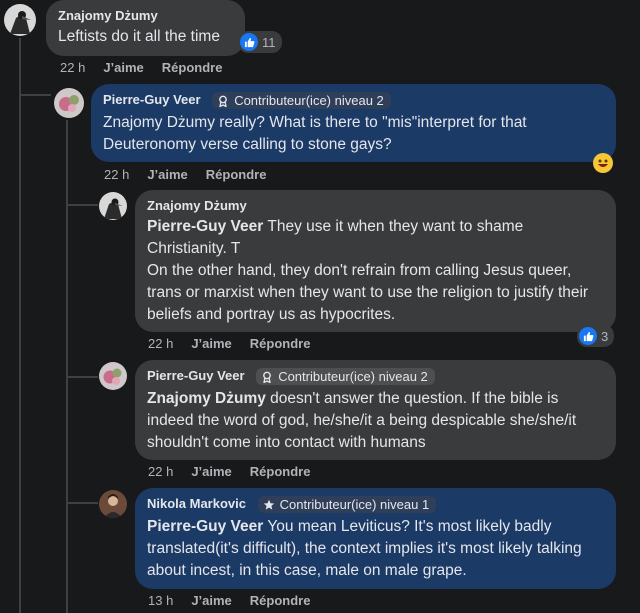 The width and height of the screenshot is (640, 613). I want to click on reaction-number: 3, so click(605, 336).